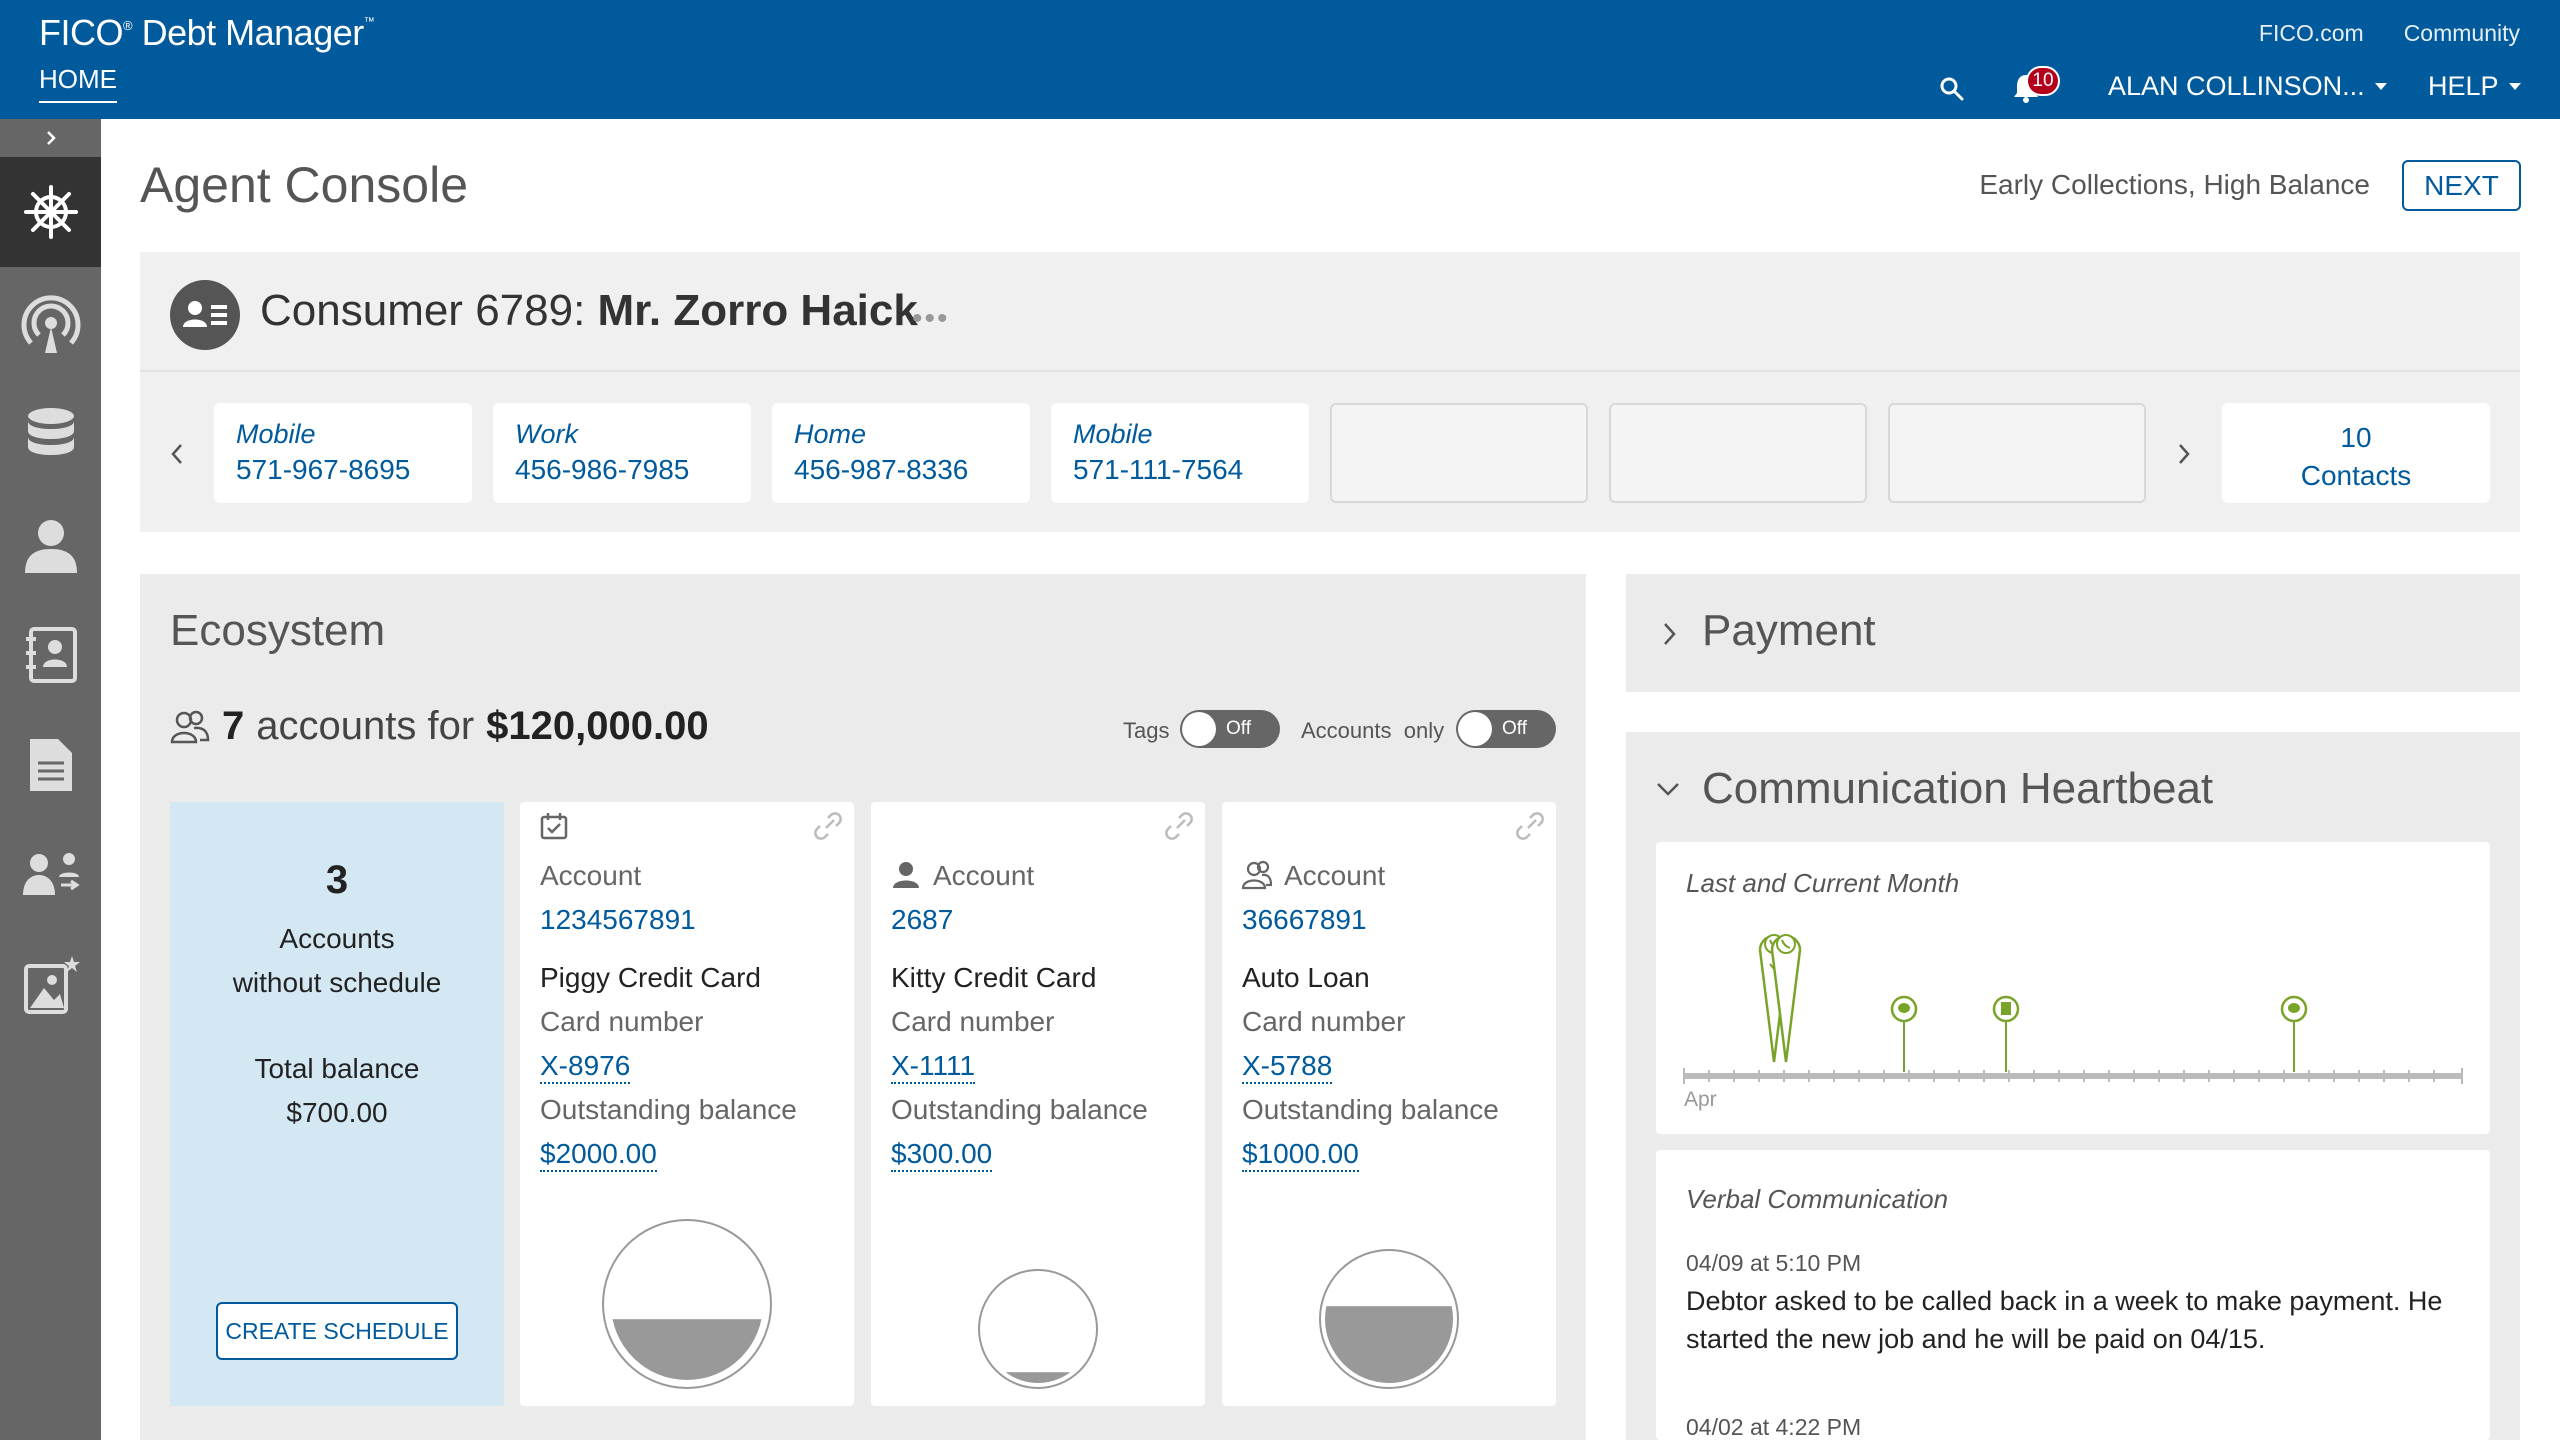 The height and width of the screenshot is (1440, 2560). Describe the element at coordinates (994, 977) in the screenshot. I see `account-name: Kitty Credit Card` at that location.